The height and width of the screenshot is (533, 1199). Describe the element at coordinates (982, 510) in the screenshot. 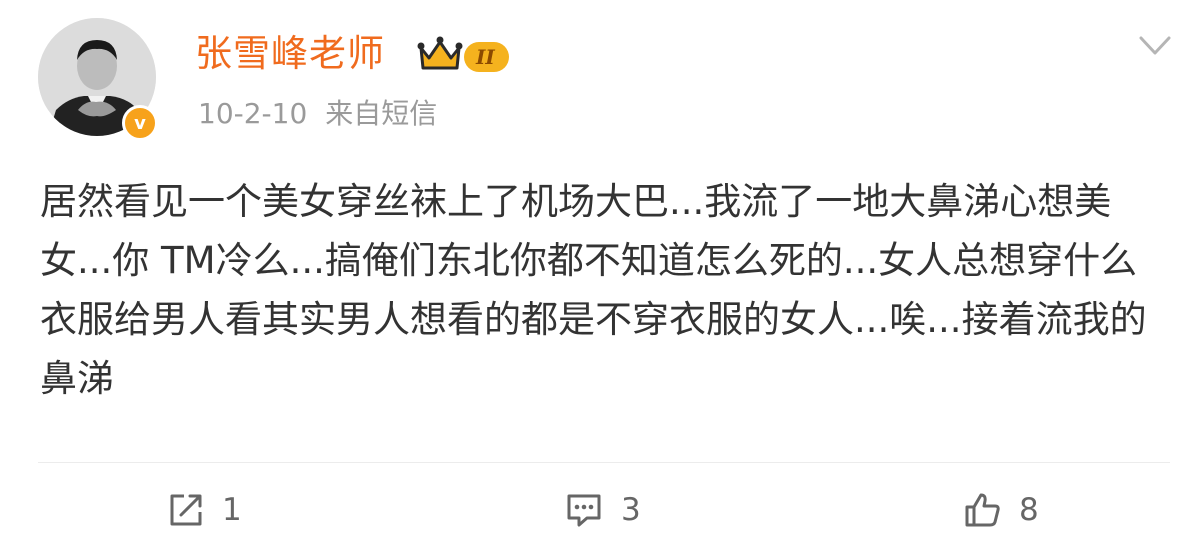

I see `thumbs-up-icon` at that location.